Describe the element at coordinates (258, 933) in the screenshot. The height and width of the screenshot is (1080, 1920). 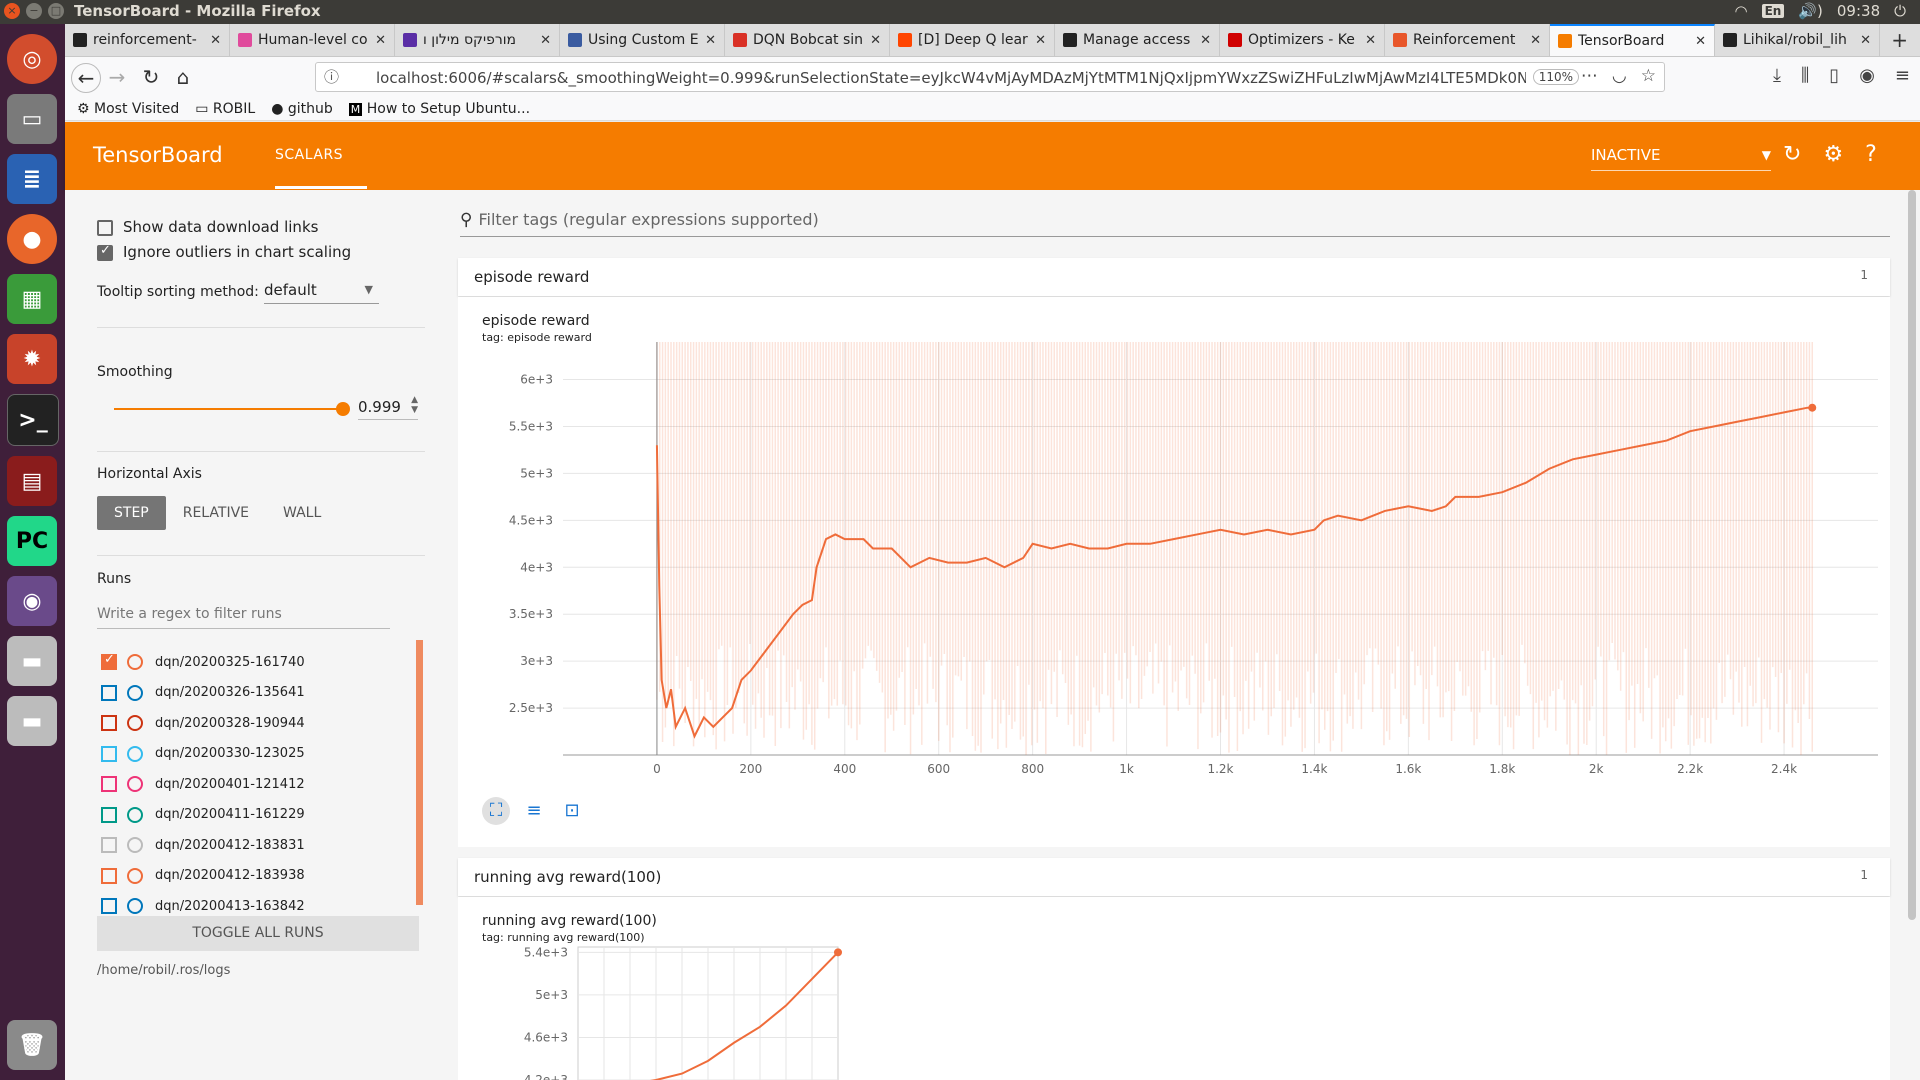
I see `toggle-all-runs-button: TOGGLE ALL RUNS` at that location.